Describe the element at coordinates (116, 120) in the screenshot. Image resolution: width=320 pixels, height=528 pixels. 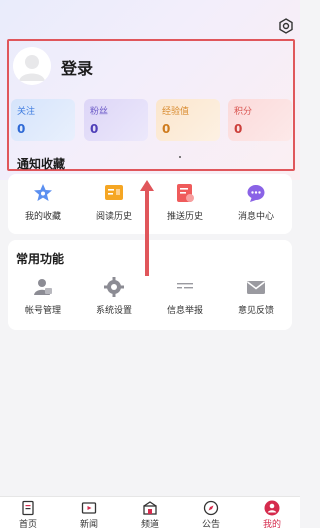
I see `stat-fans: 粉丝 0` at that location.